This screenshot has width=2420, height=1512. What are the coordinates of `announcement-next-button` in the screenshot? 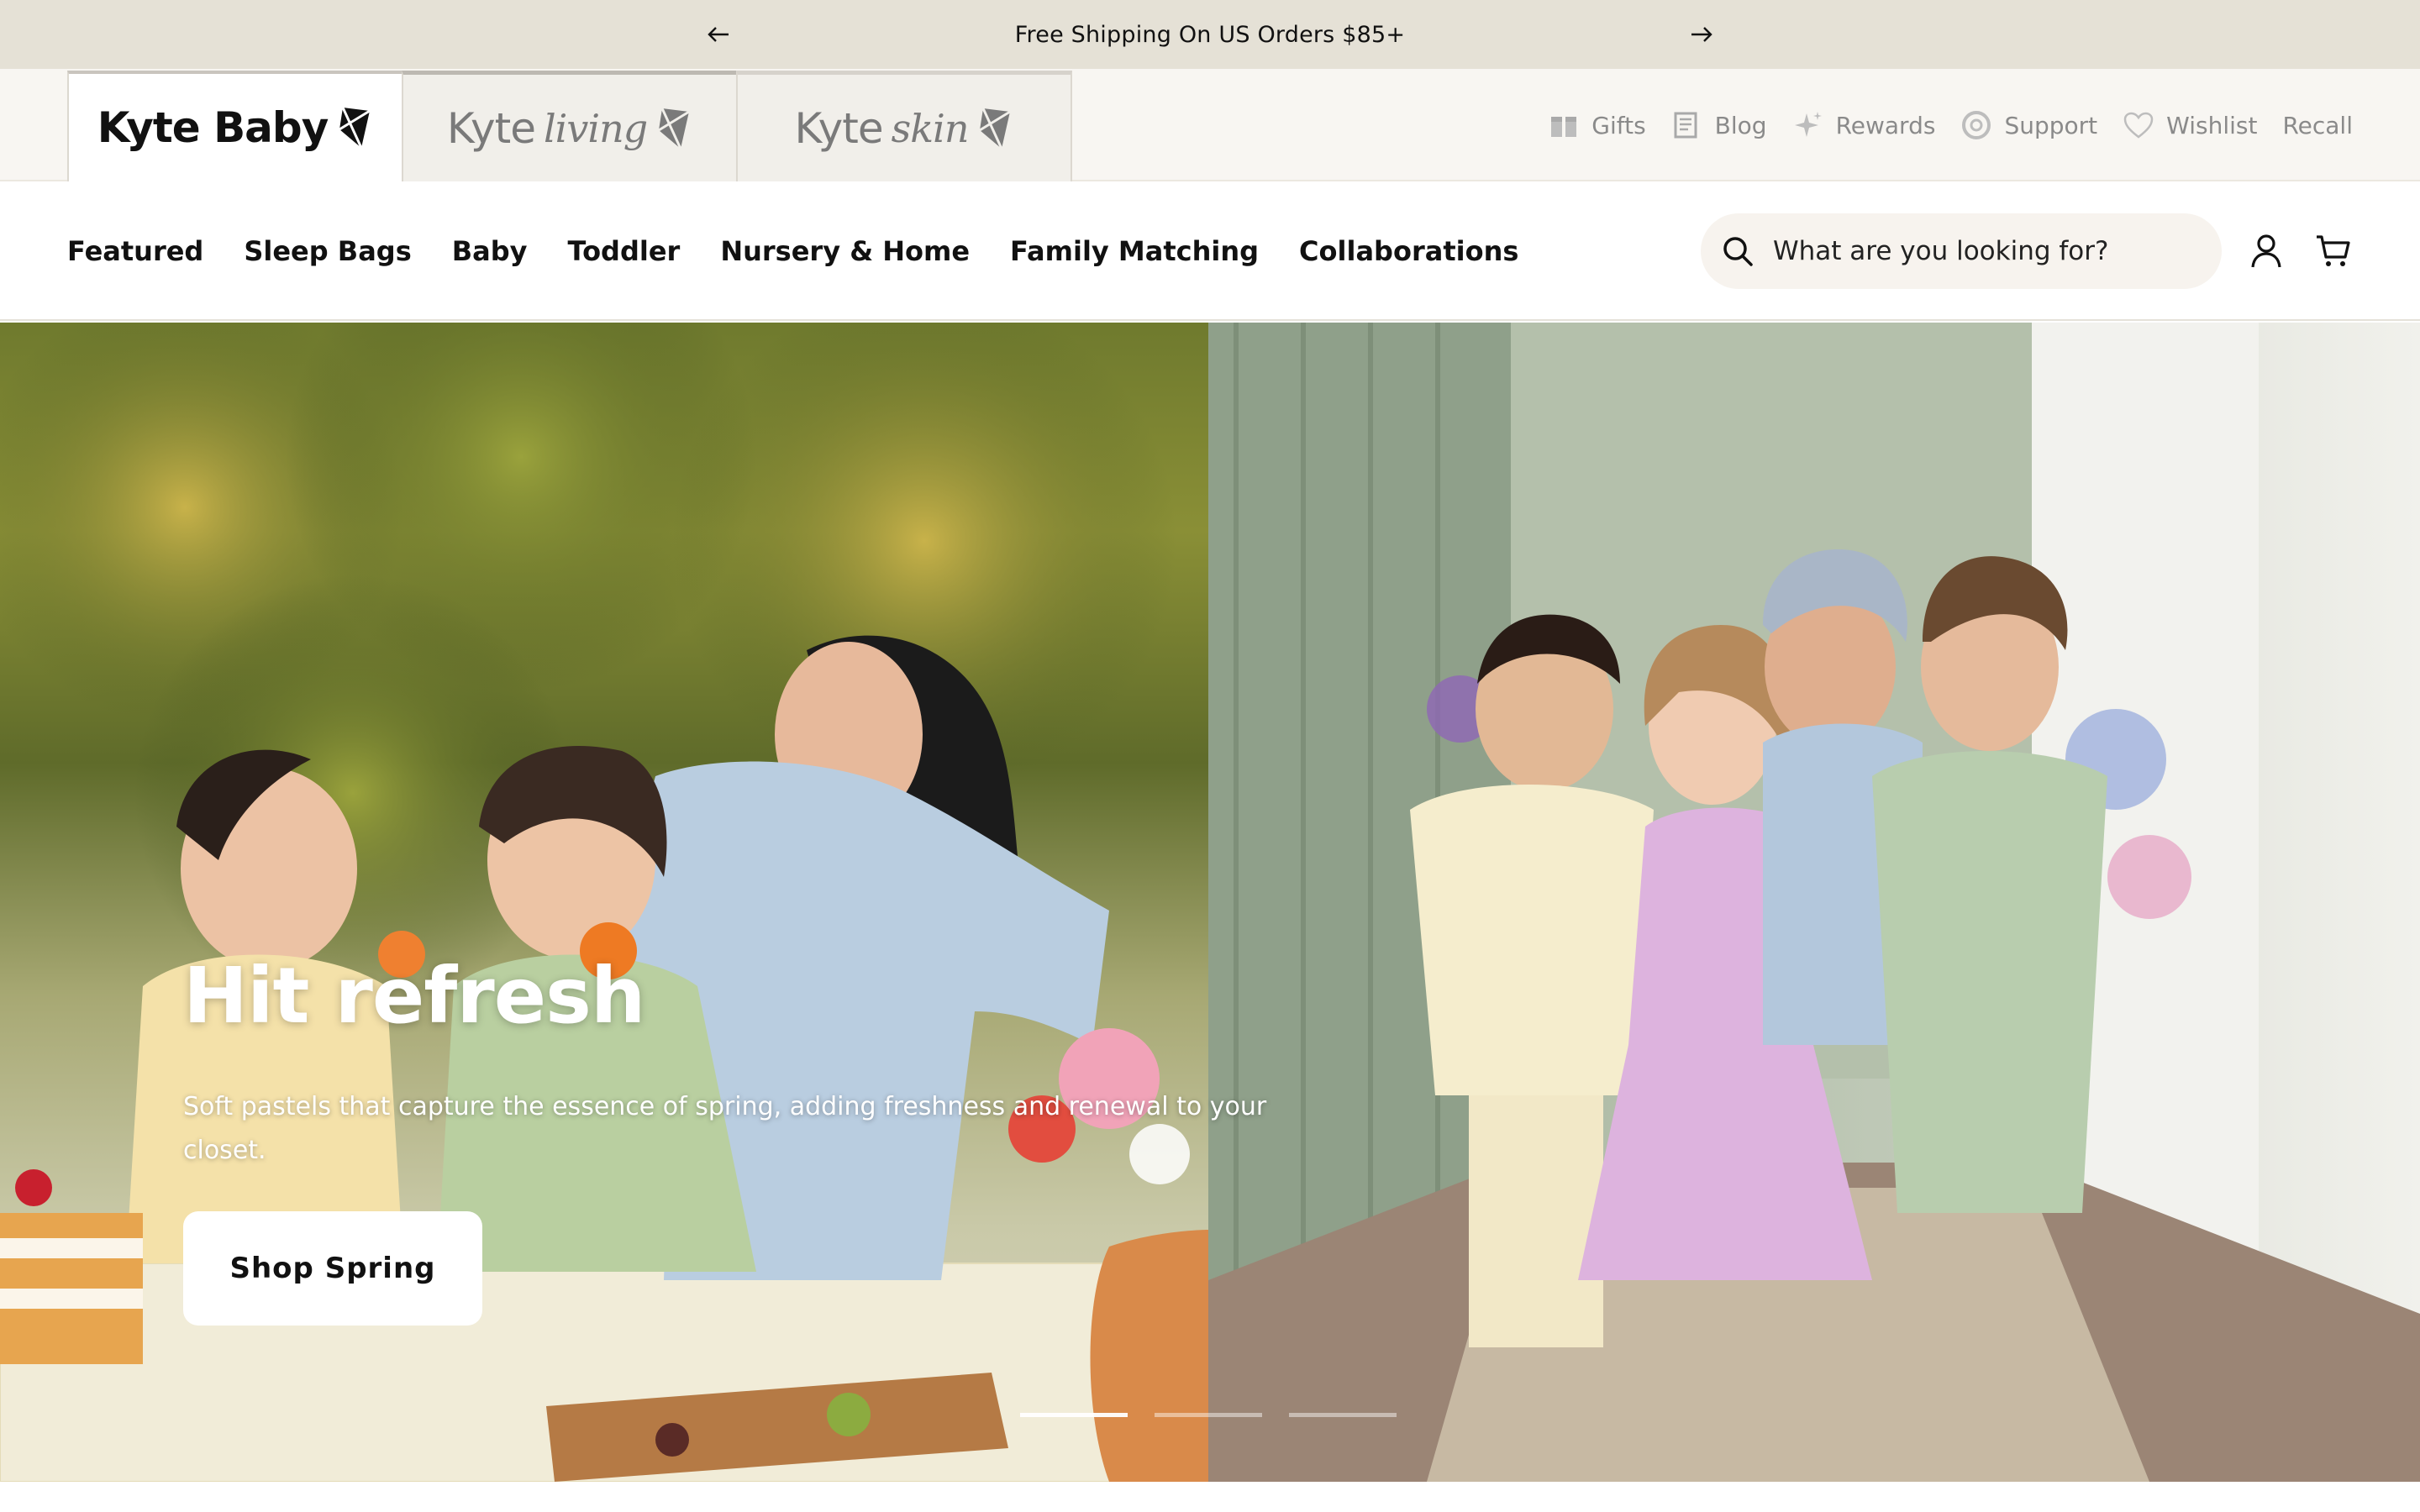 It's located at (1702, 34).